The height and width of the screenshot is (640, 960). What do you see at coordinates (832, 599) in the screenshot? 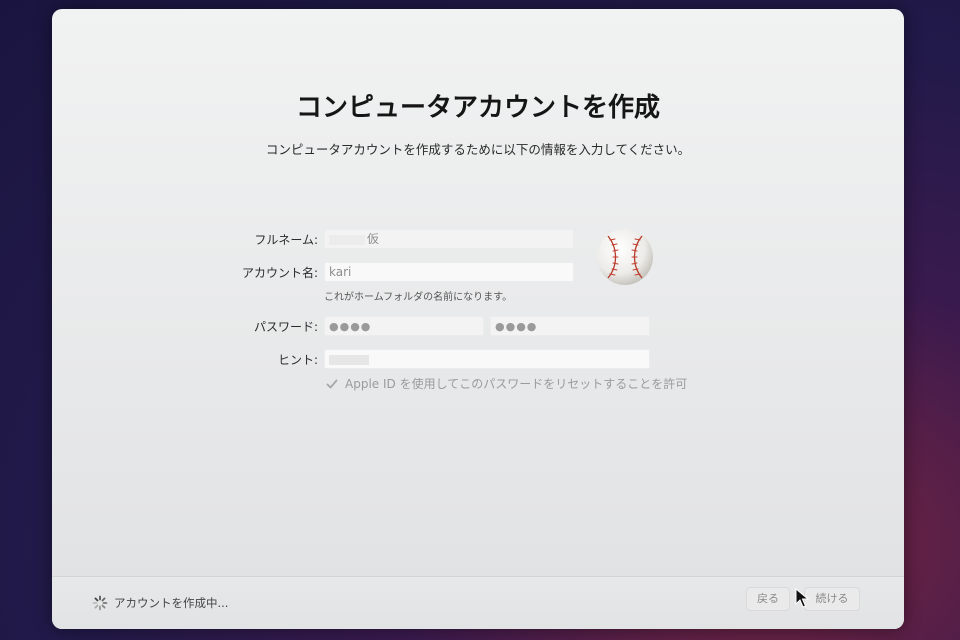
I see `continue-button: 続ける` at bounding box center [832, 599].